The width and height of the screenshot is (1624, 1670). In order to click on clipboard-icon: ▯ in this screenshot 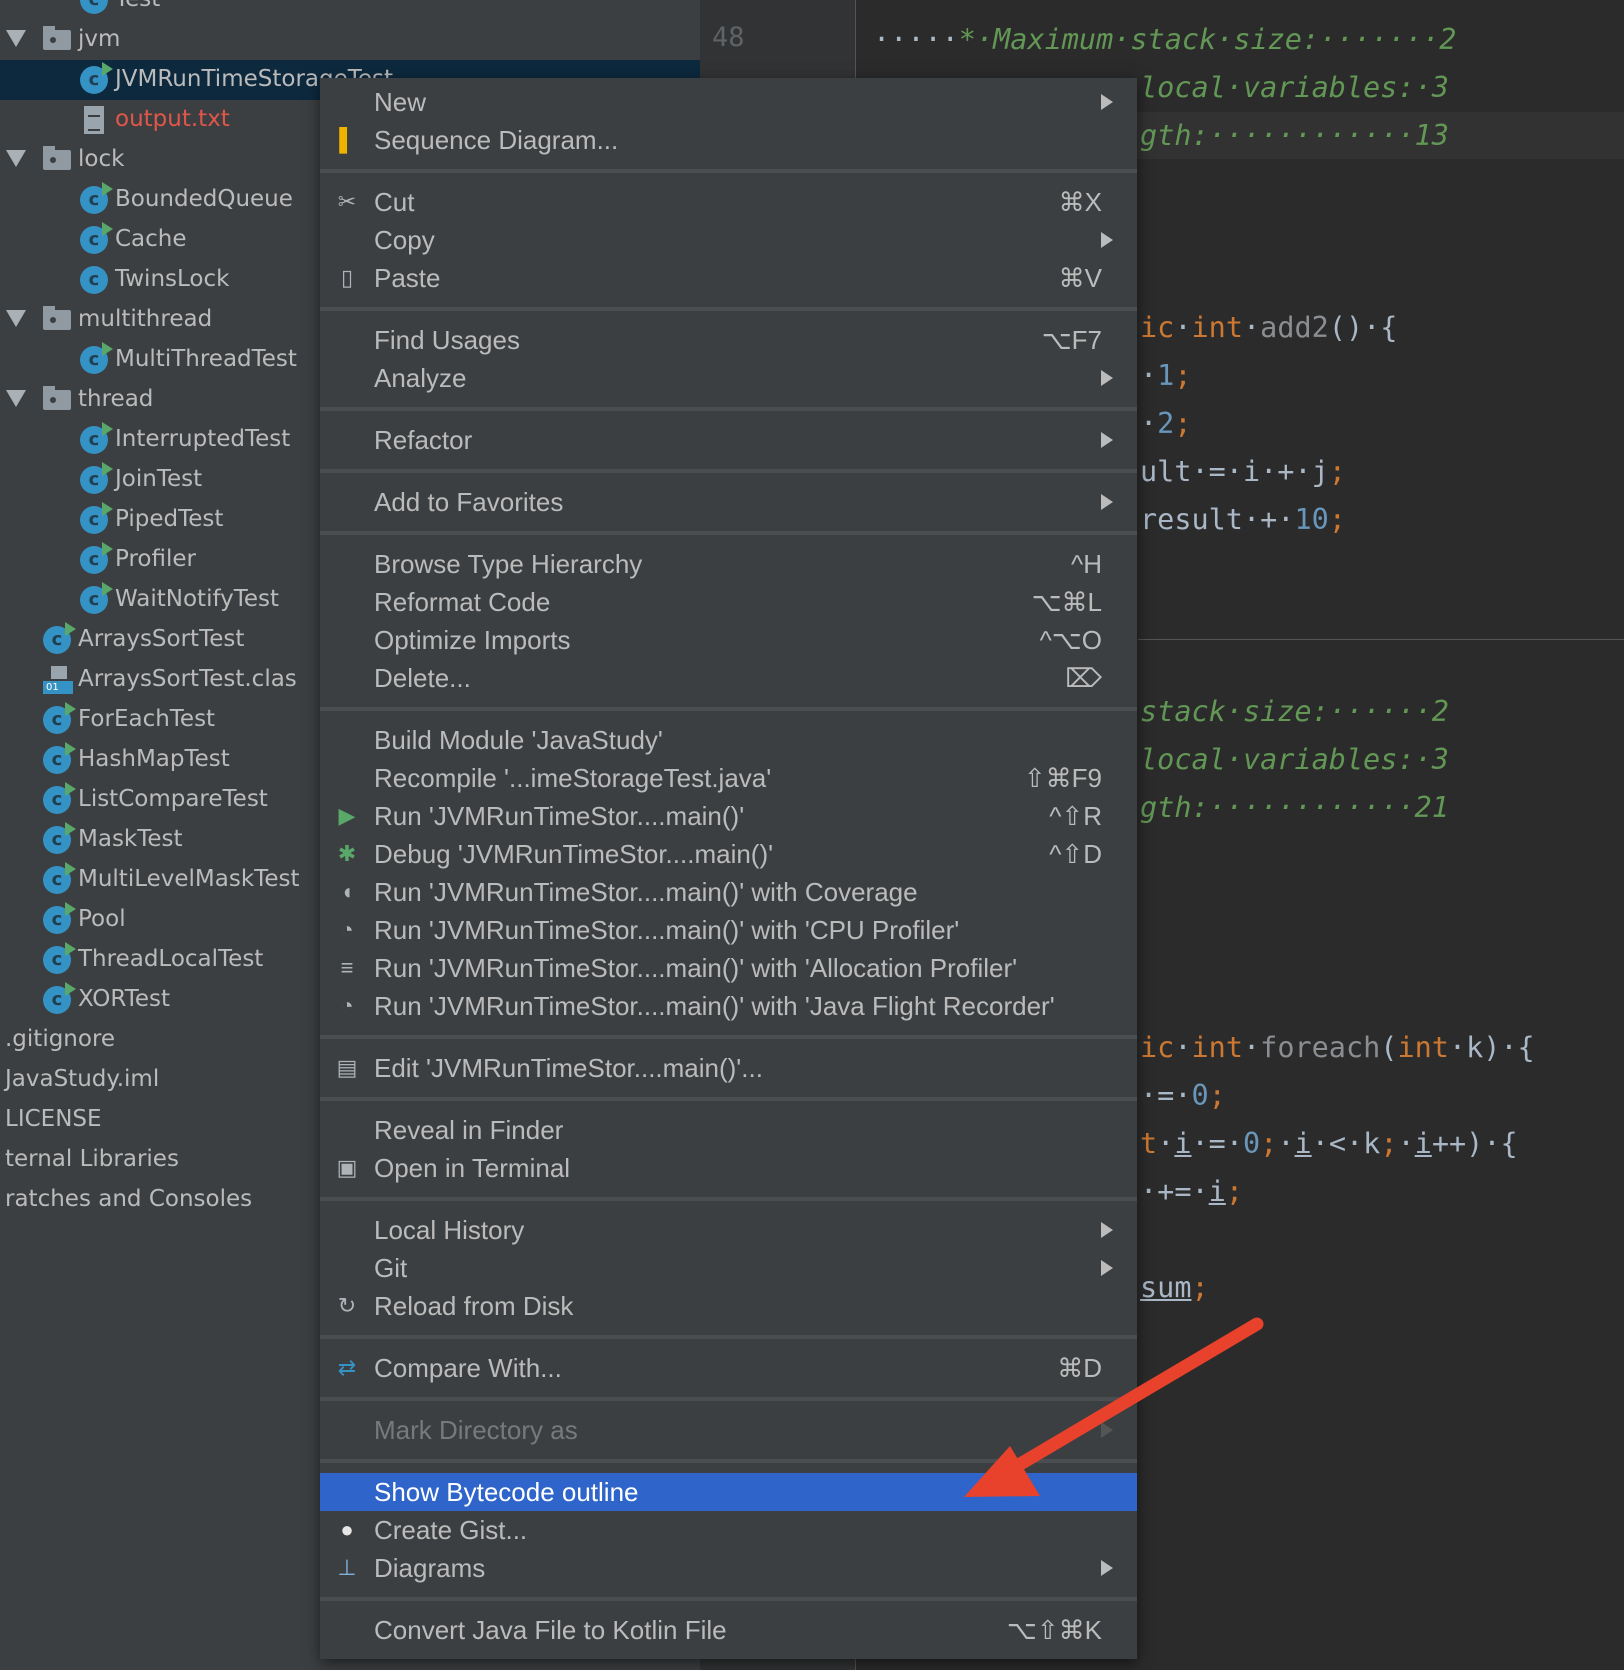, I will do `click(347, 277)`.